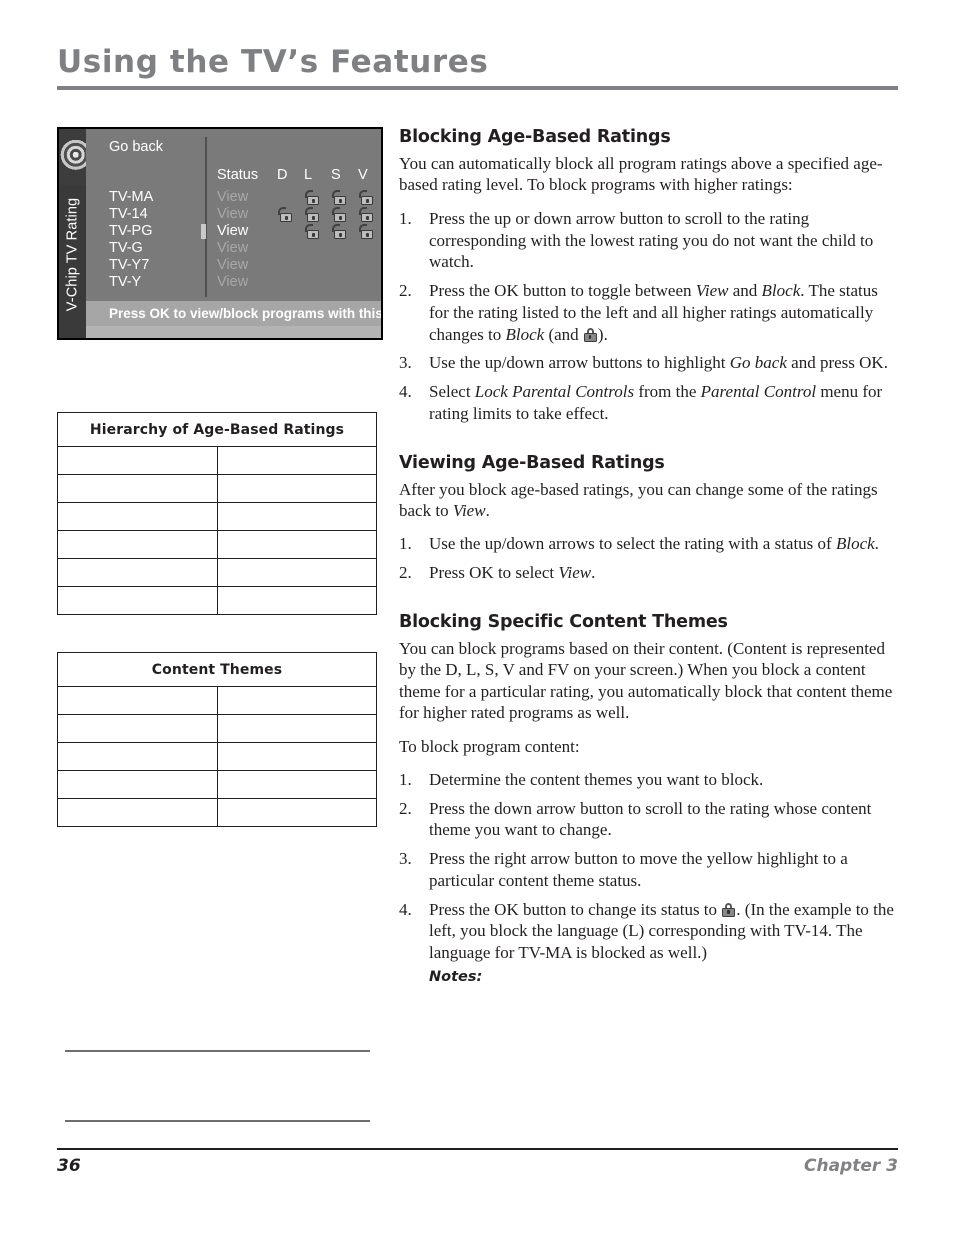 The image size is (954, 1235). What do you see at coordinates (554, 392) in the screenshot?
I see `step-emph-lock-parental-controls: Lock Parental Controls` at bounding box center [554, 392].